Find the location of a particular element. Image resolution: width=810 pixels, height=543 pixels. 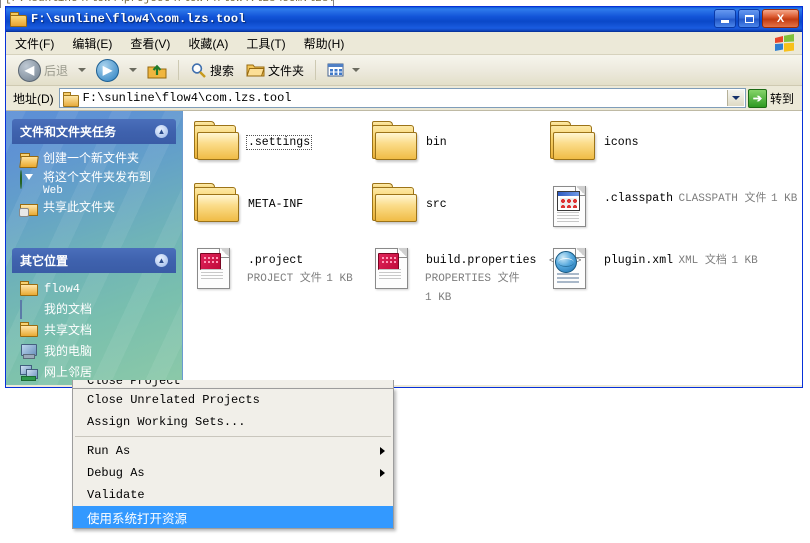

task-new-folder: 创建一个新文件夹 is located at coordinates (94, 159).